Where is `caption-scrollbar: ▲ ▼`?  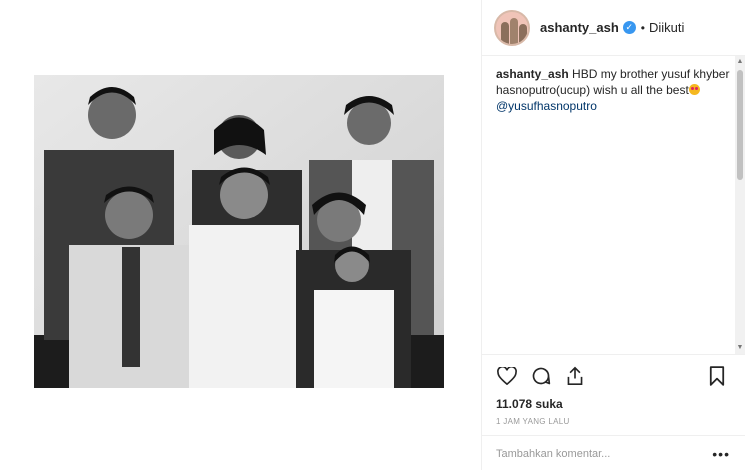
caption-scrollbar: ▲ ▼ is located at coordinates (740, 205).